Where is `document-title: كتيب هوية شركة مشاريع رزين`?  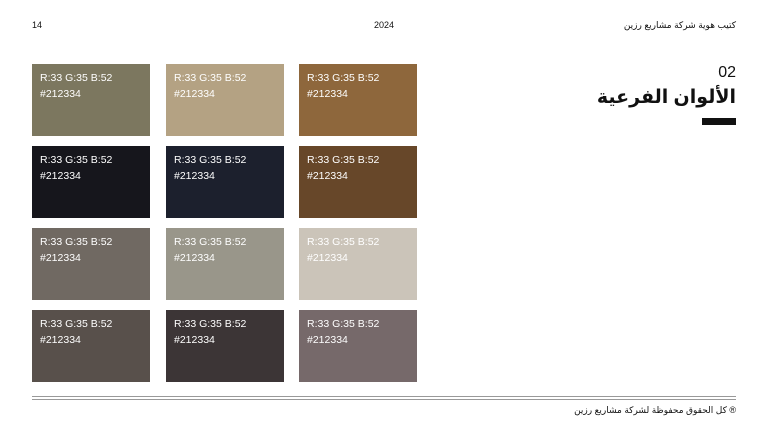 document-title: كتيب هوية شركة مشاريع رزين is located at coordinates (679, 25).